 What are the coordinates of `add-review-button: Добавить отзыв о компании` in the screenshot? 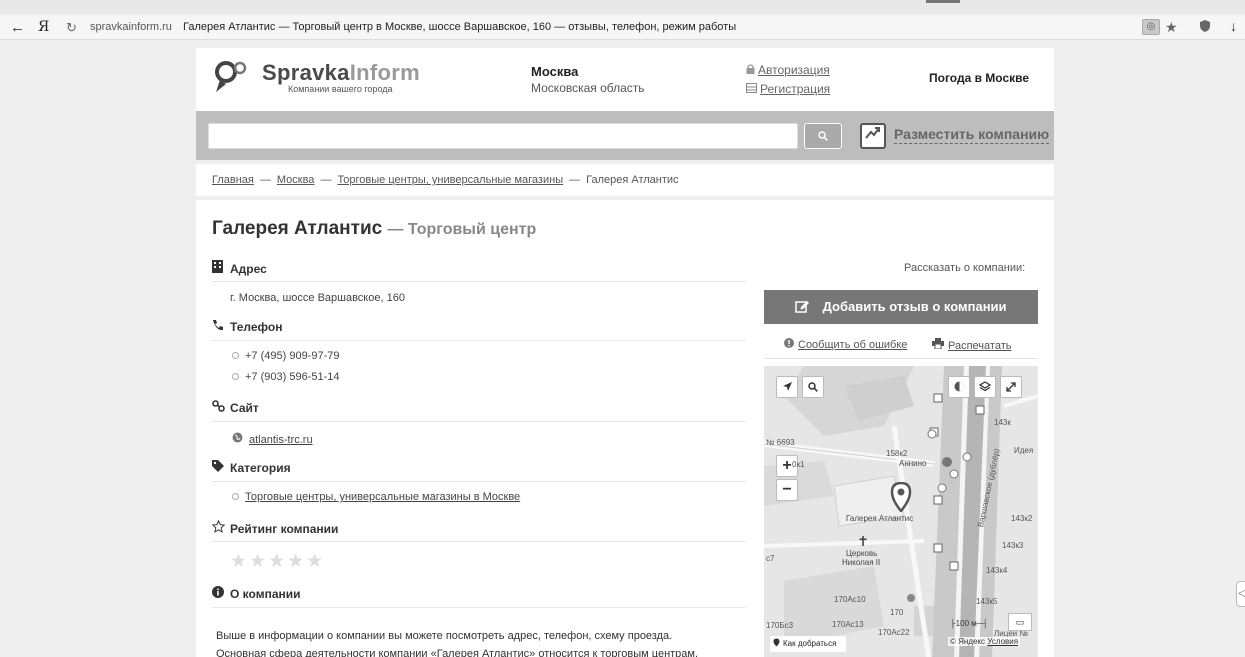 It's located at (901, 307).